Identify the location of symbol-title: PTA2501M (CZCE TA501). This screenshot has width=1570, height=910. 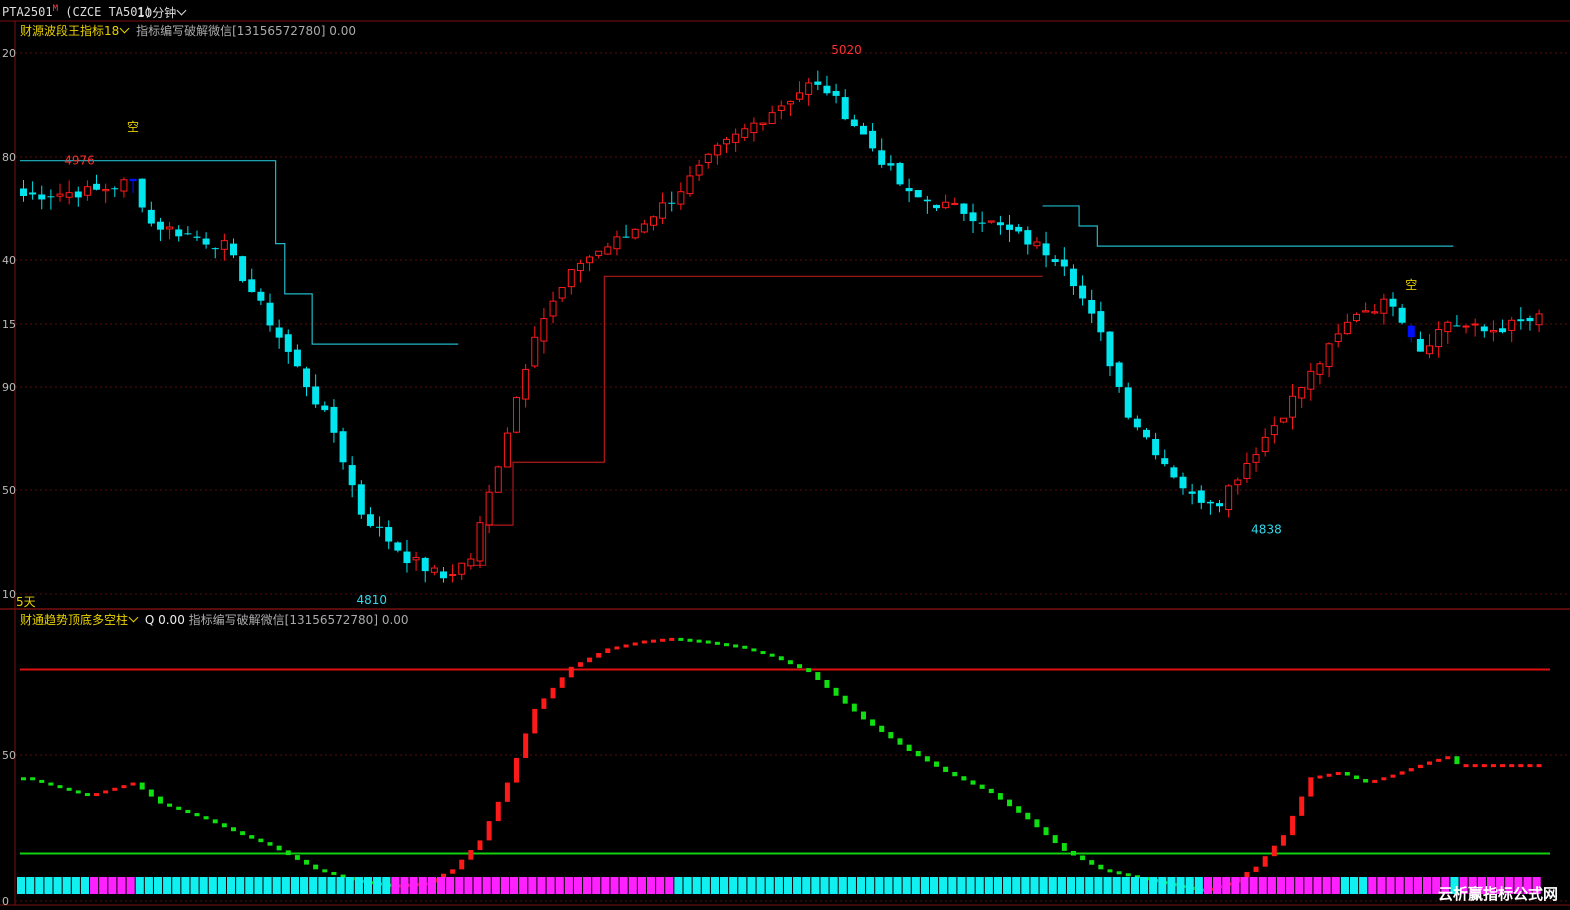
(77, 11).